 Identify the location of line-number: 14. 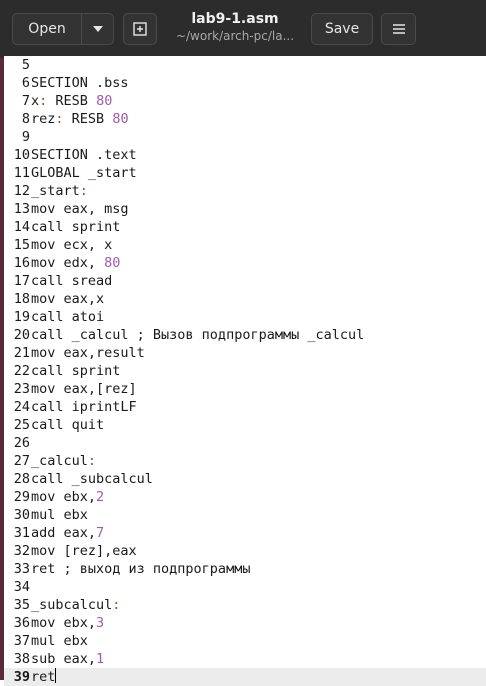
(21, 227).